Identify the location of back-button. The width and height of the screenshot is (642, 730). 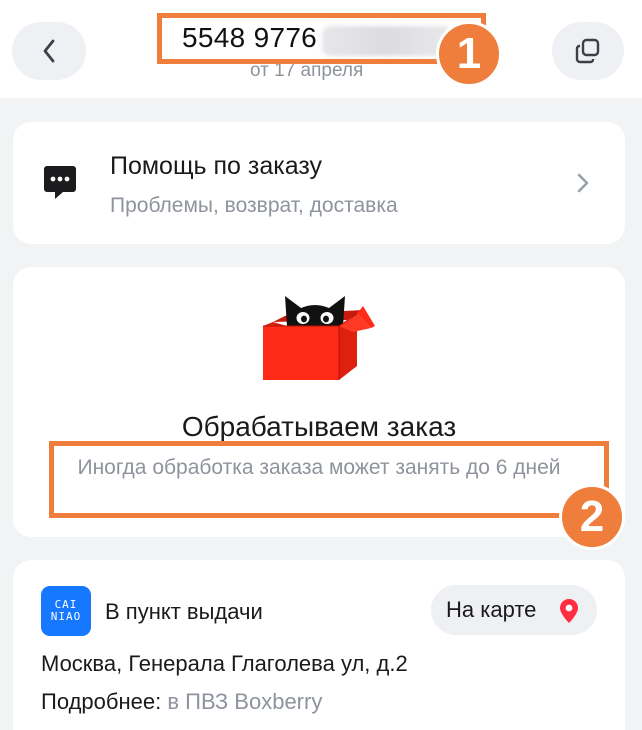
(49, 51).